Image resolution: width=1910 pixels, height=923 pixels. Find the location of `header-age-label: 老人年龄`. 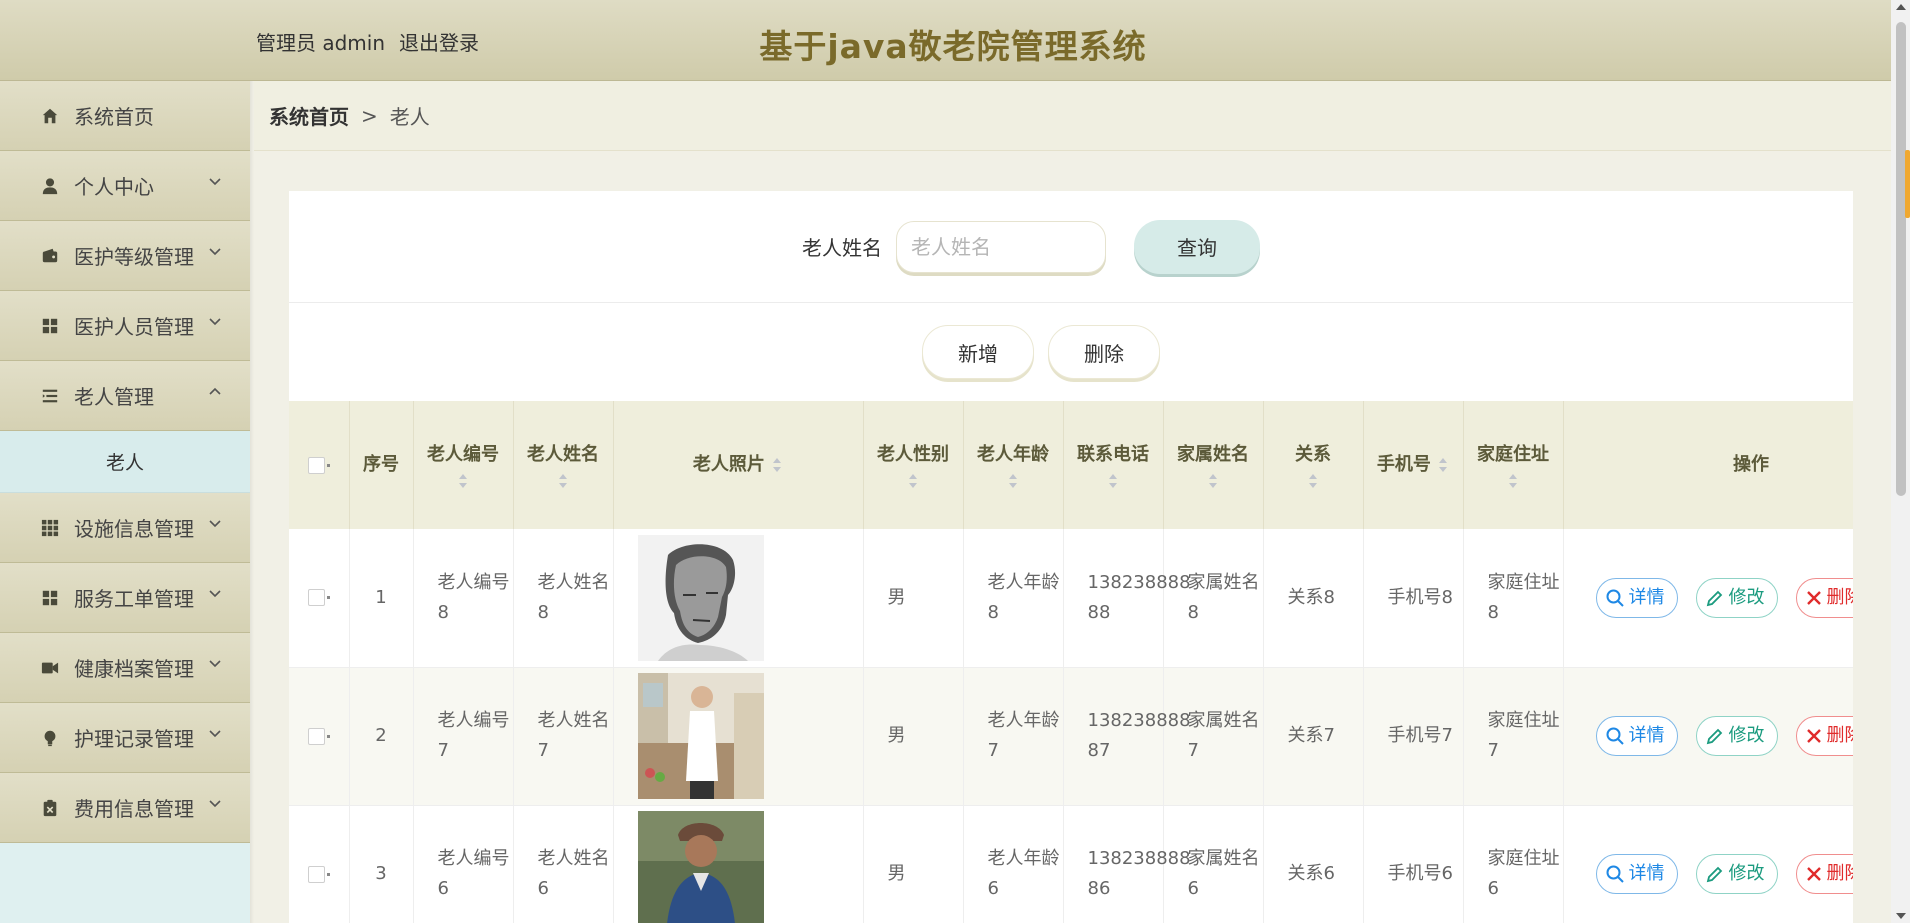

header-age-label: 老人年龄 is located at coordinates (1013, 454).